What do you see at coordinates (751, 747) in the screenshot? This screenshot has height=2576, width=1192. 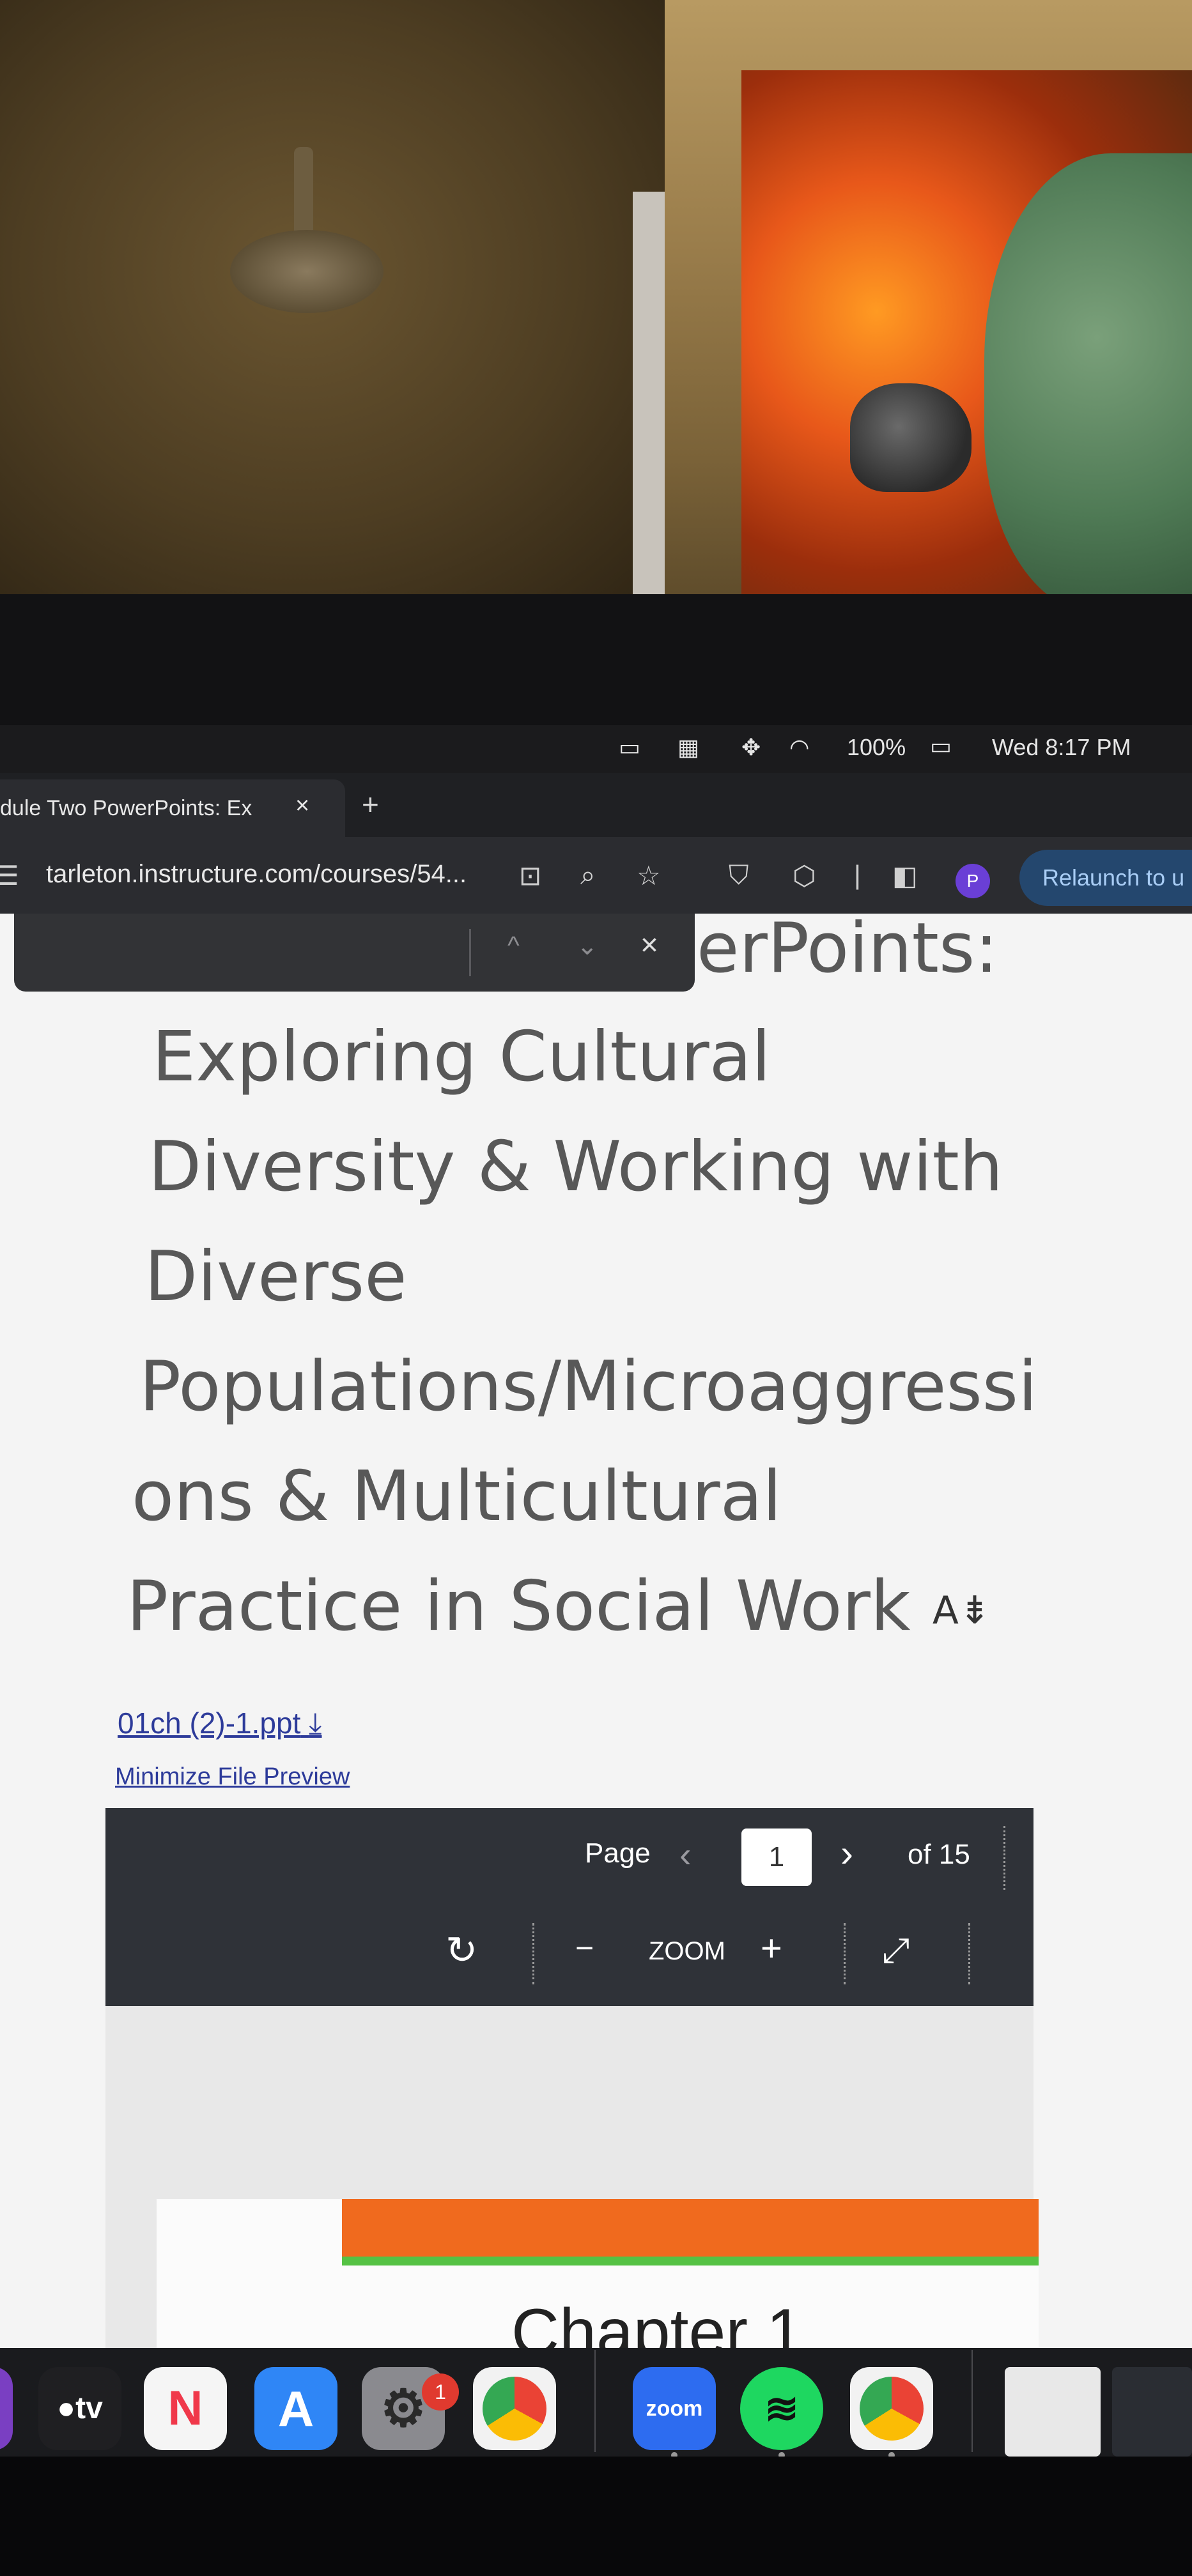 I see `control-center-icon: ✥` at bounding box center [751, 747].